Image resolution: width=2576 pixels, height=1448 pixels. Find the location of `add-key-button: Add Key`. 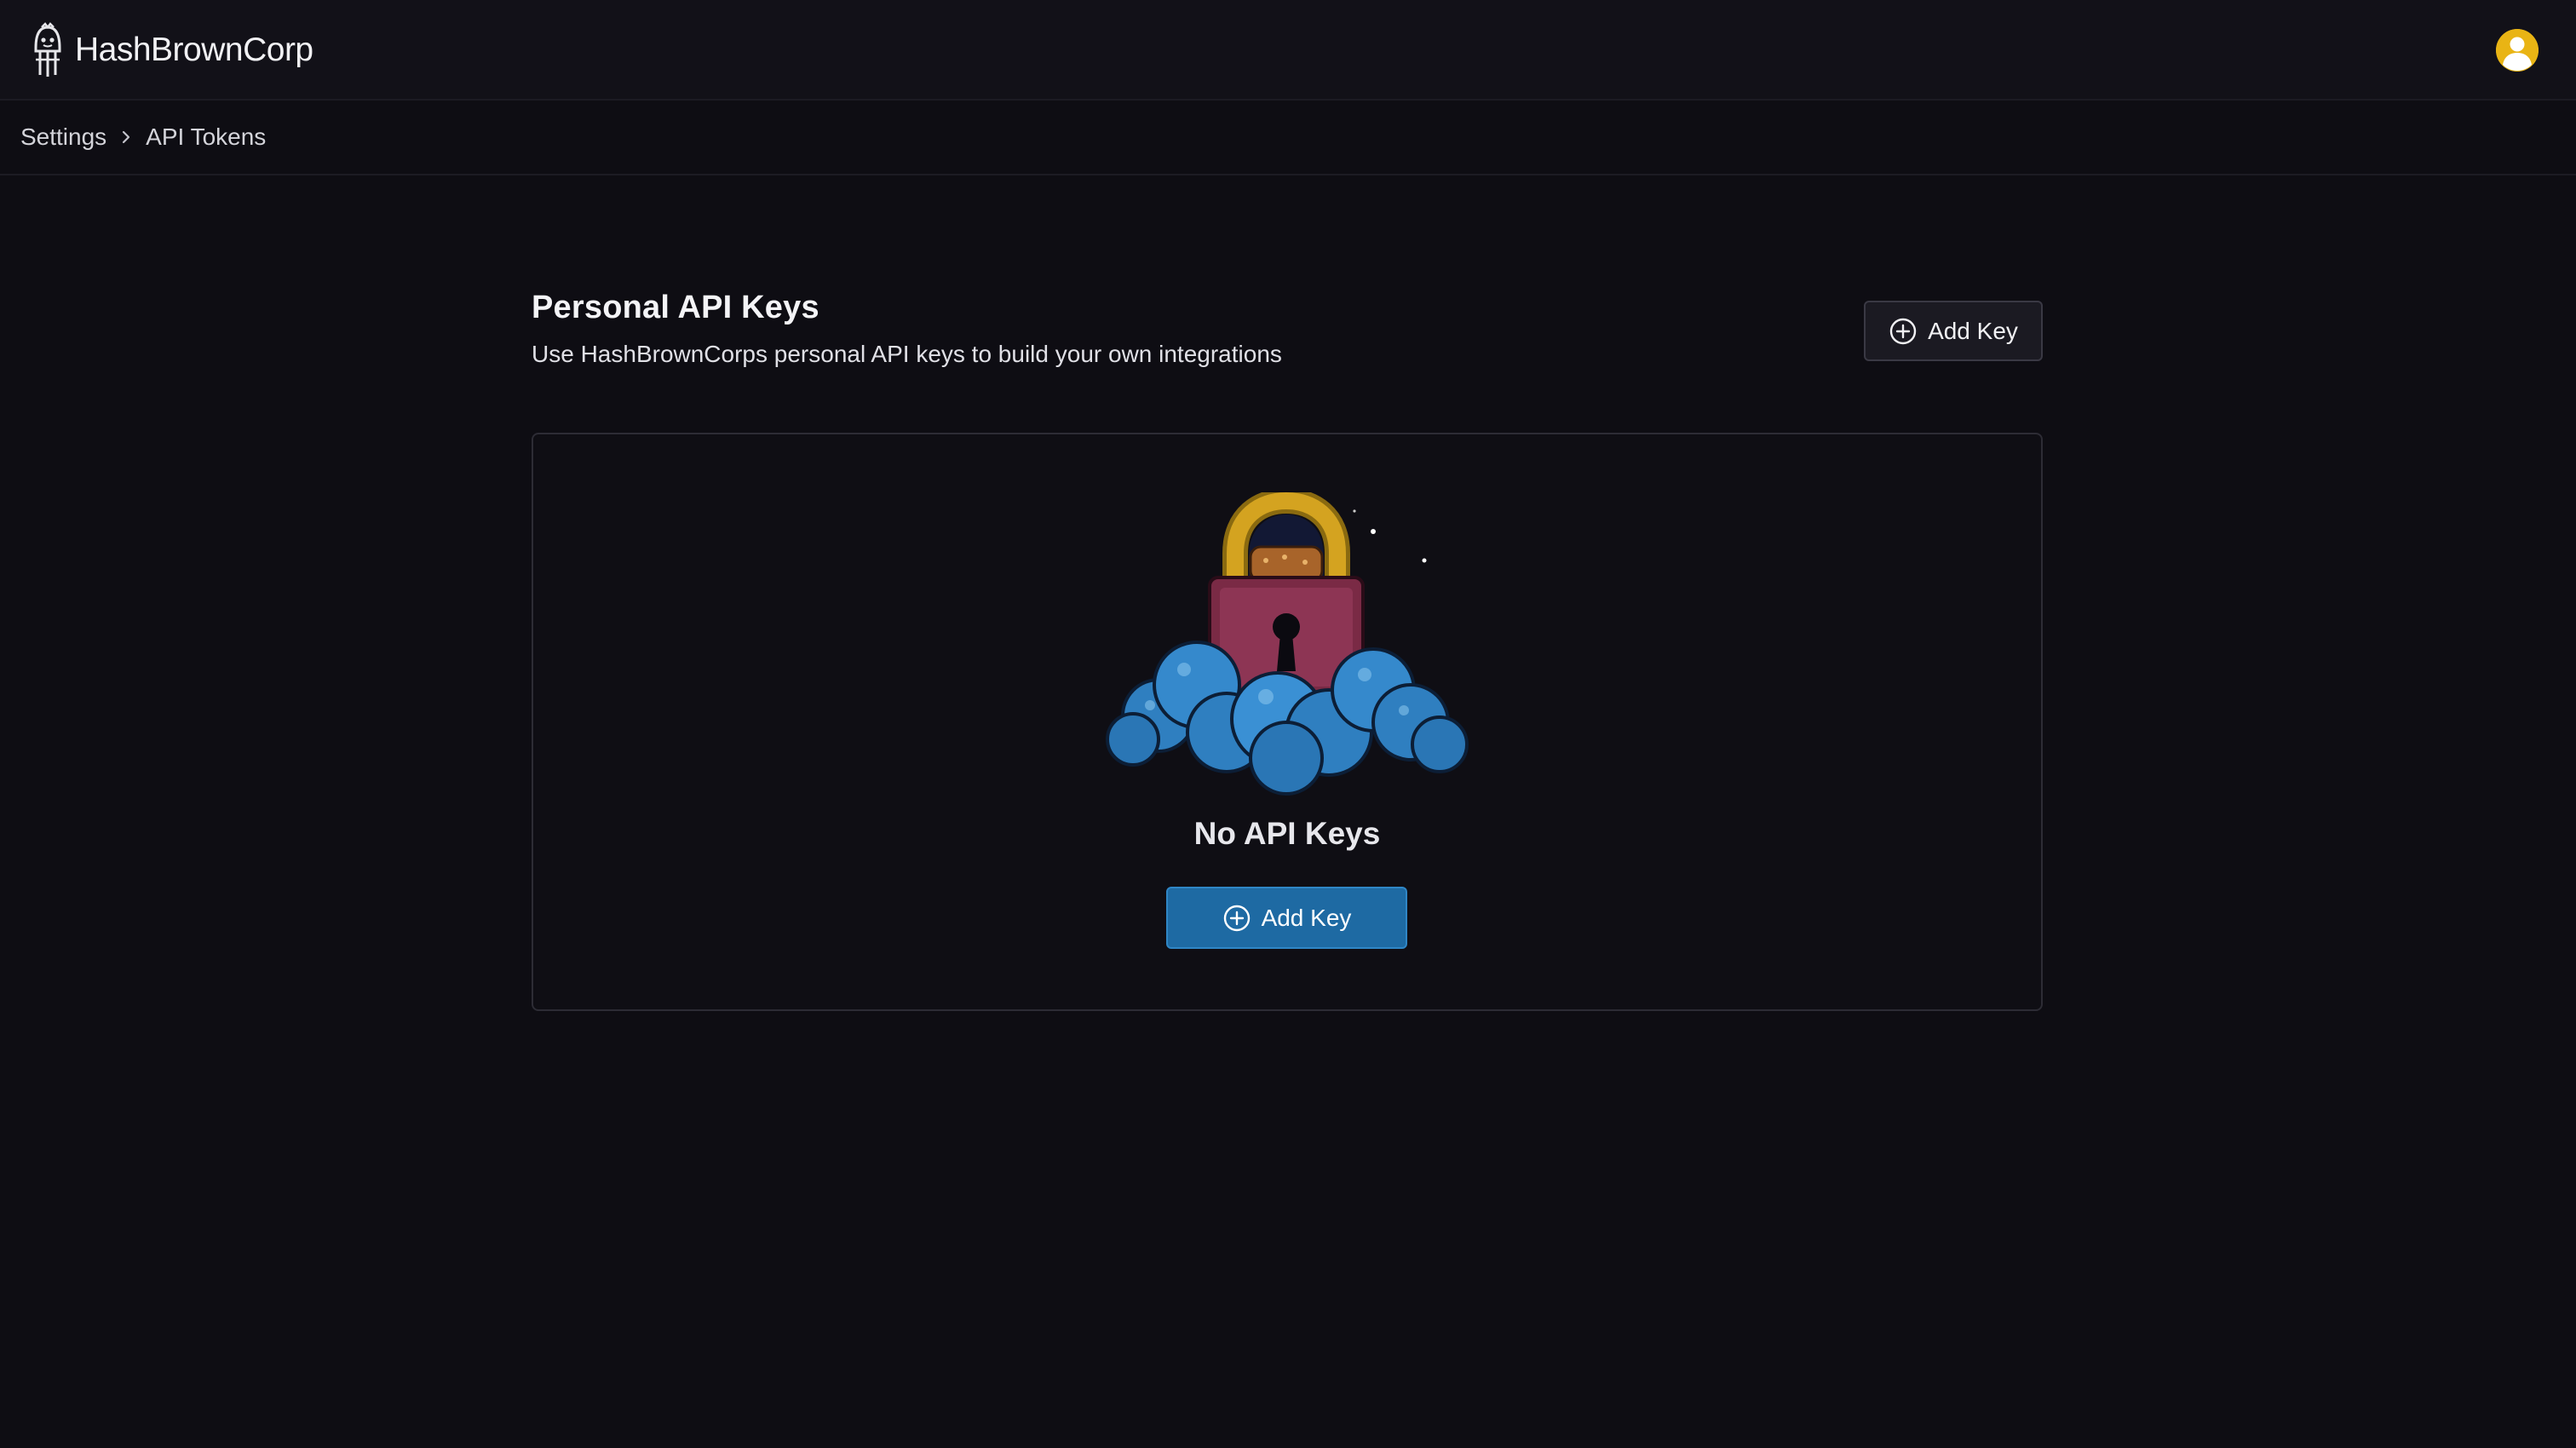

add-key-button: Add Key is located at coordinates (1954, 331).